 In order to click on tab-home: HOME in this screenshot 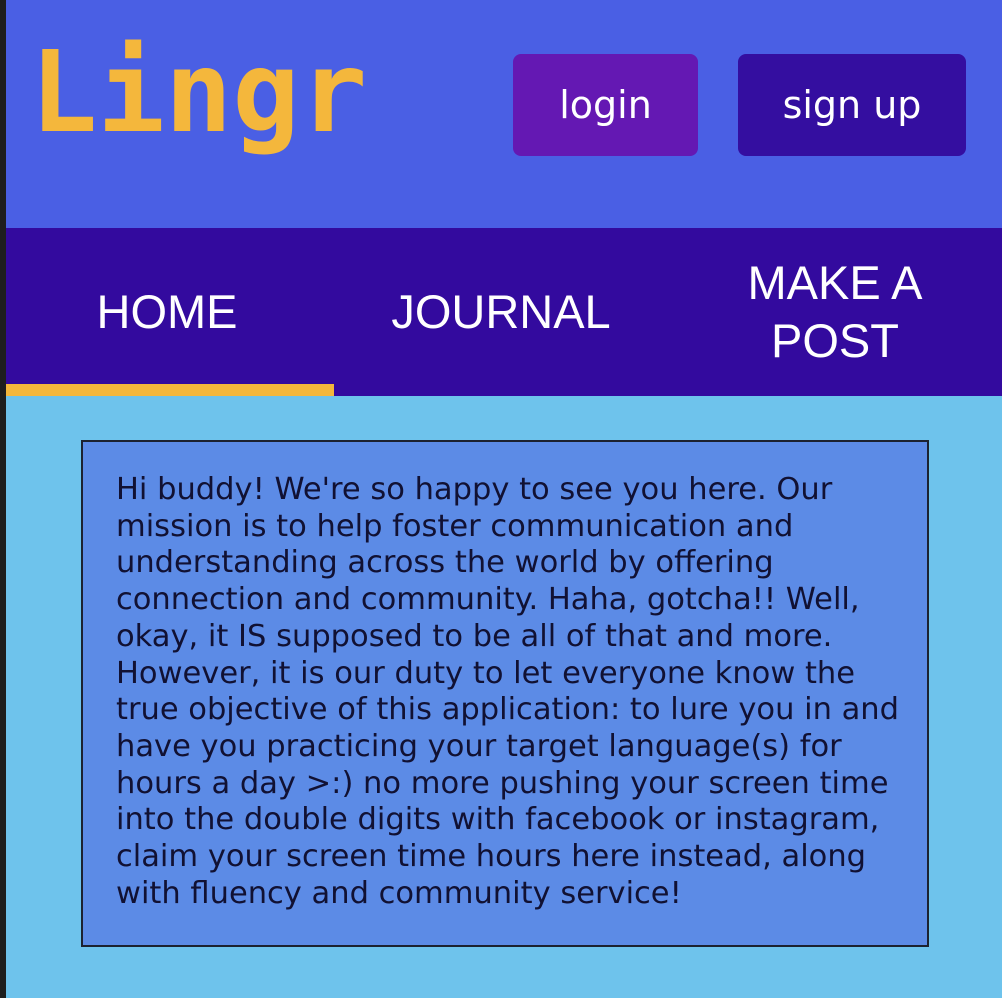, I will do `click(167, 312)`.